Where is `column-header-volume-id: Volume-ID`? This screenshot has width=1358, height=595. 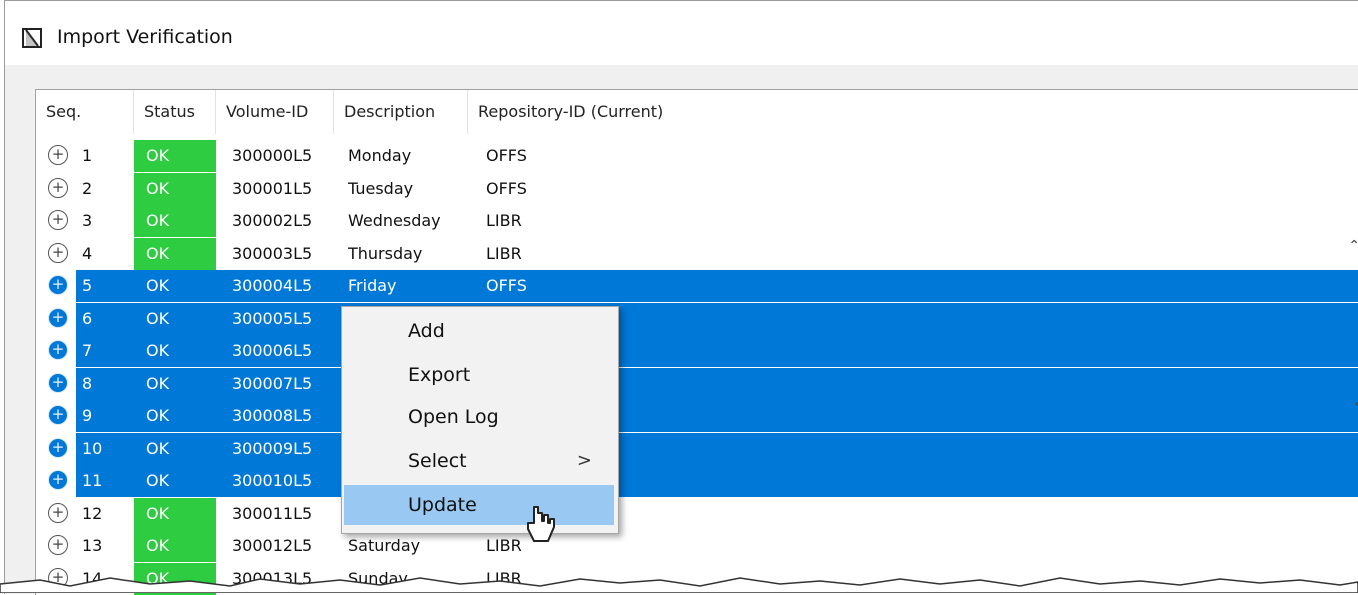 column-header-volume-id: Volume-ID is located at coordinates (275, 112).